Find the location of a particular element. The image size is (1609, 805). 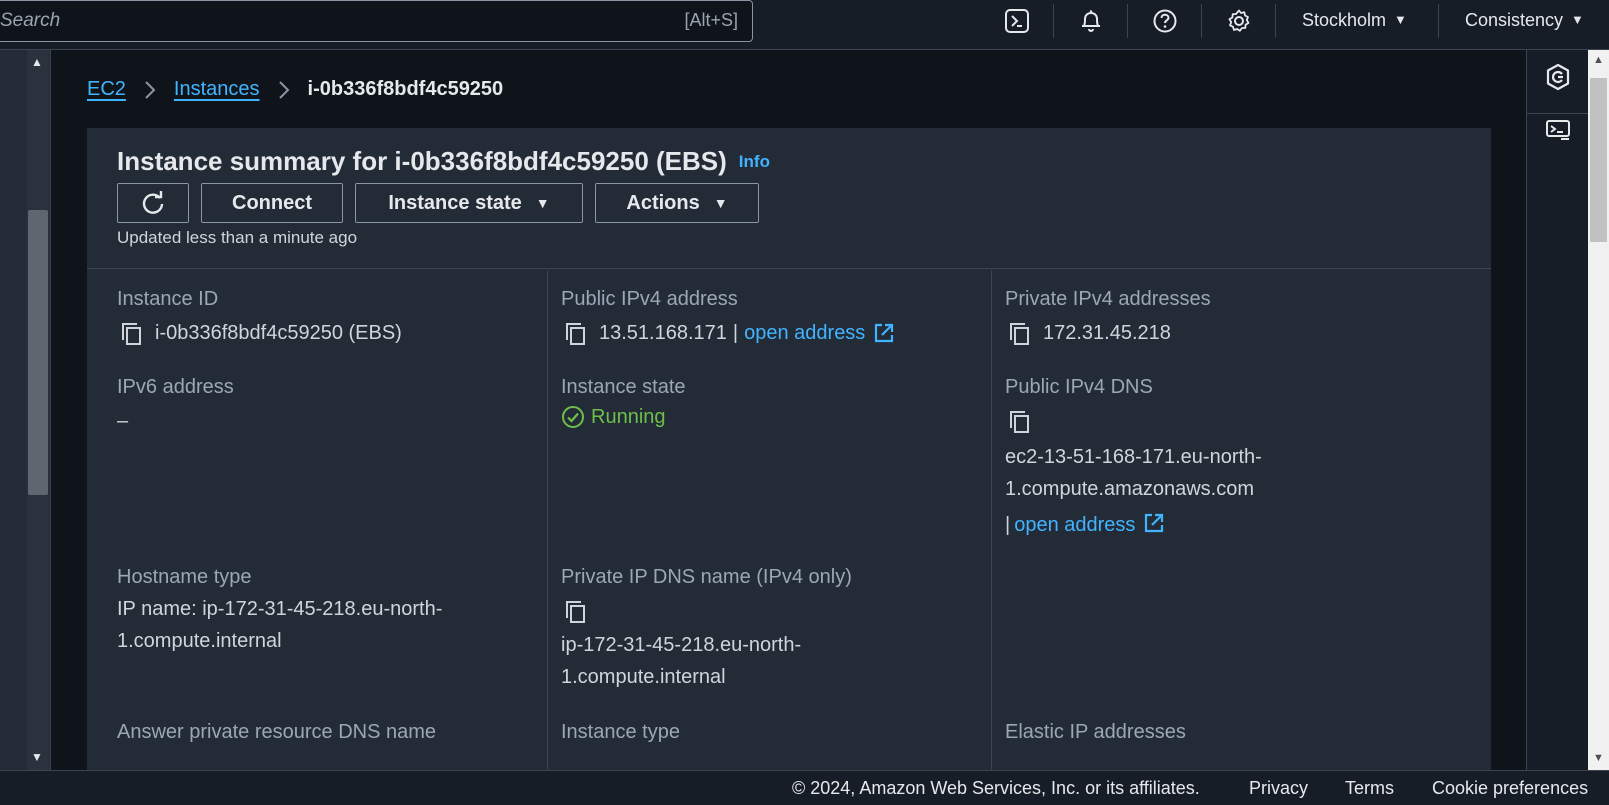

search-input is located at coordinates (299, 21).